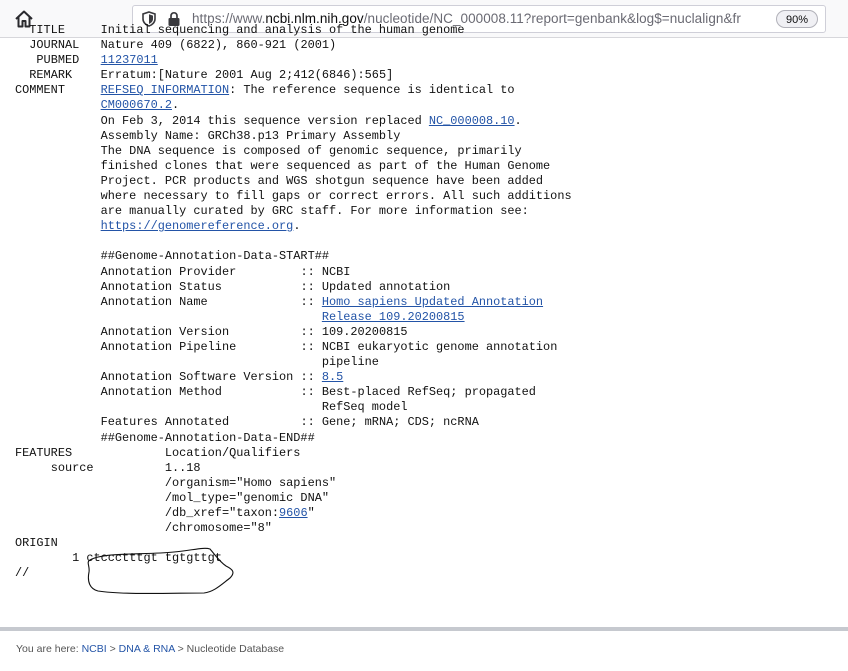 The width and height of the screenshot is (848, 671). What do you see at coordinates (293, 513) in the screenshot?
I see `taxon-link: 9606` at bounding box center [293, 513].